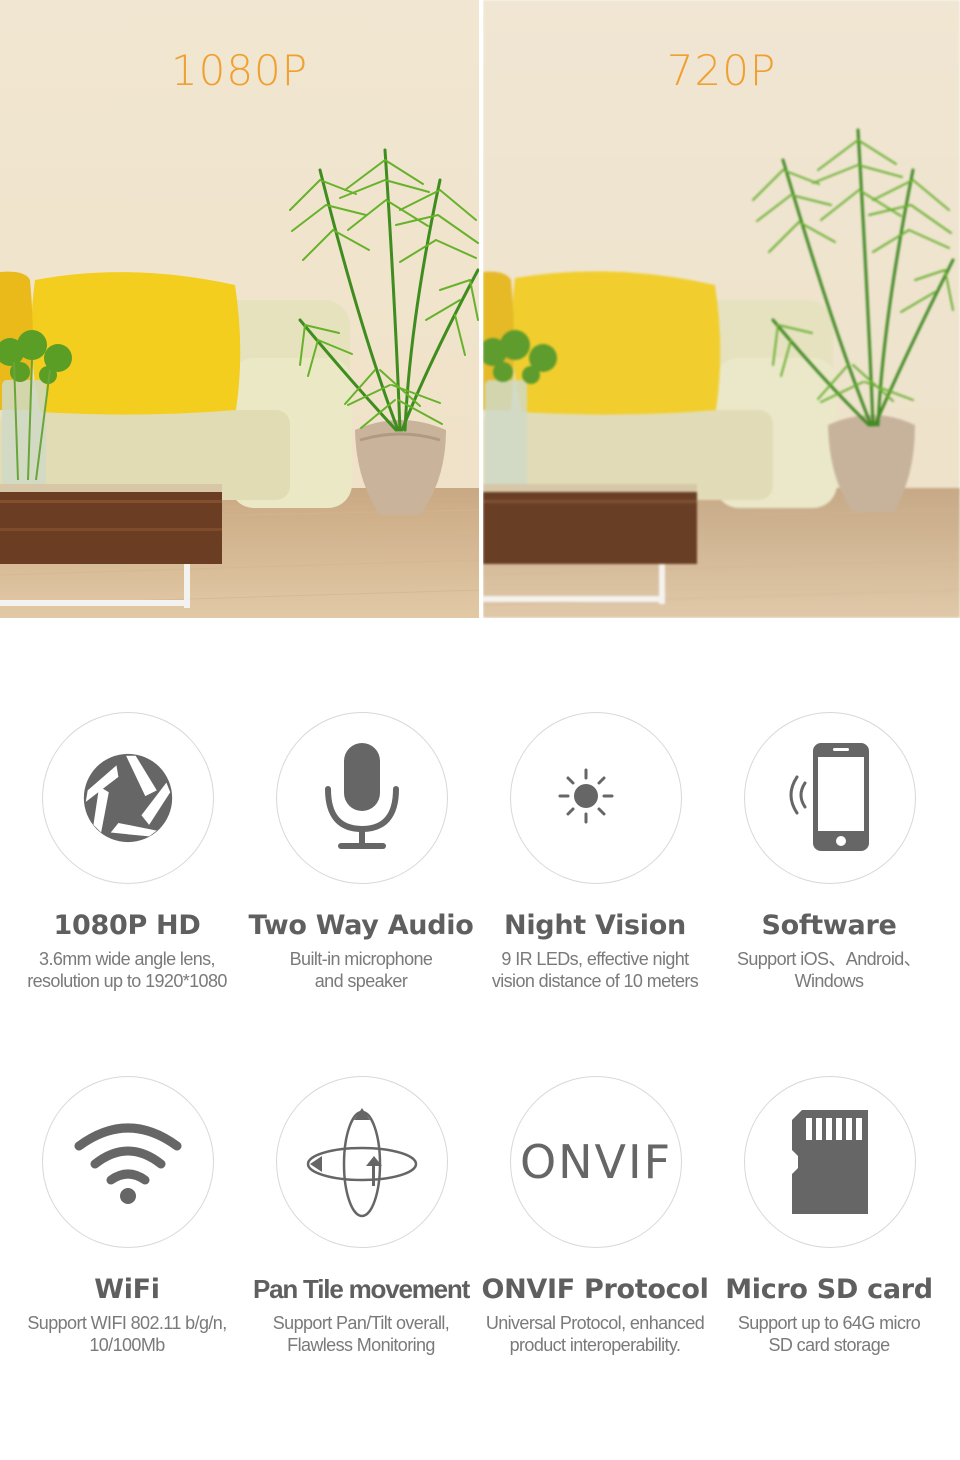 The height and width of the screenshot is (1460, 960). Describe the element at coordinates (361, 1289) in the screenshot. I see `feature-title: Pan Tile movement` at that location.